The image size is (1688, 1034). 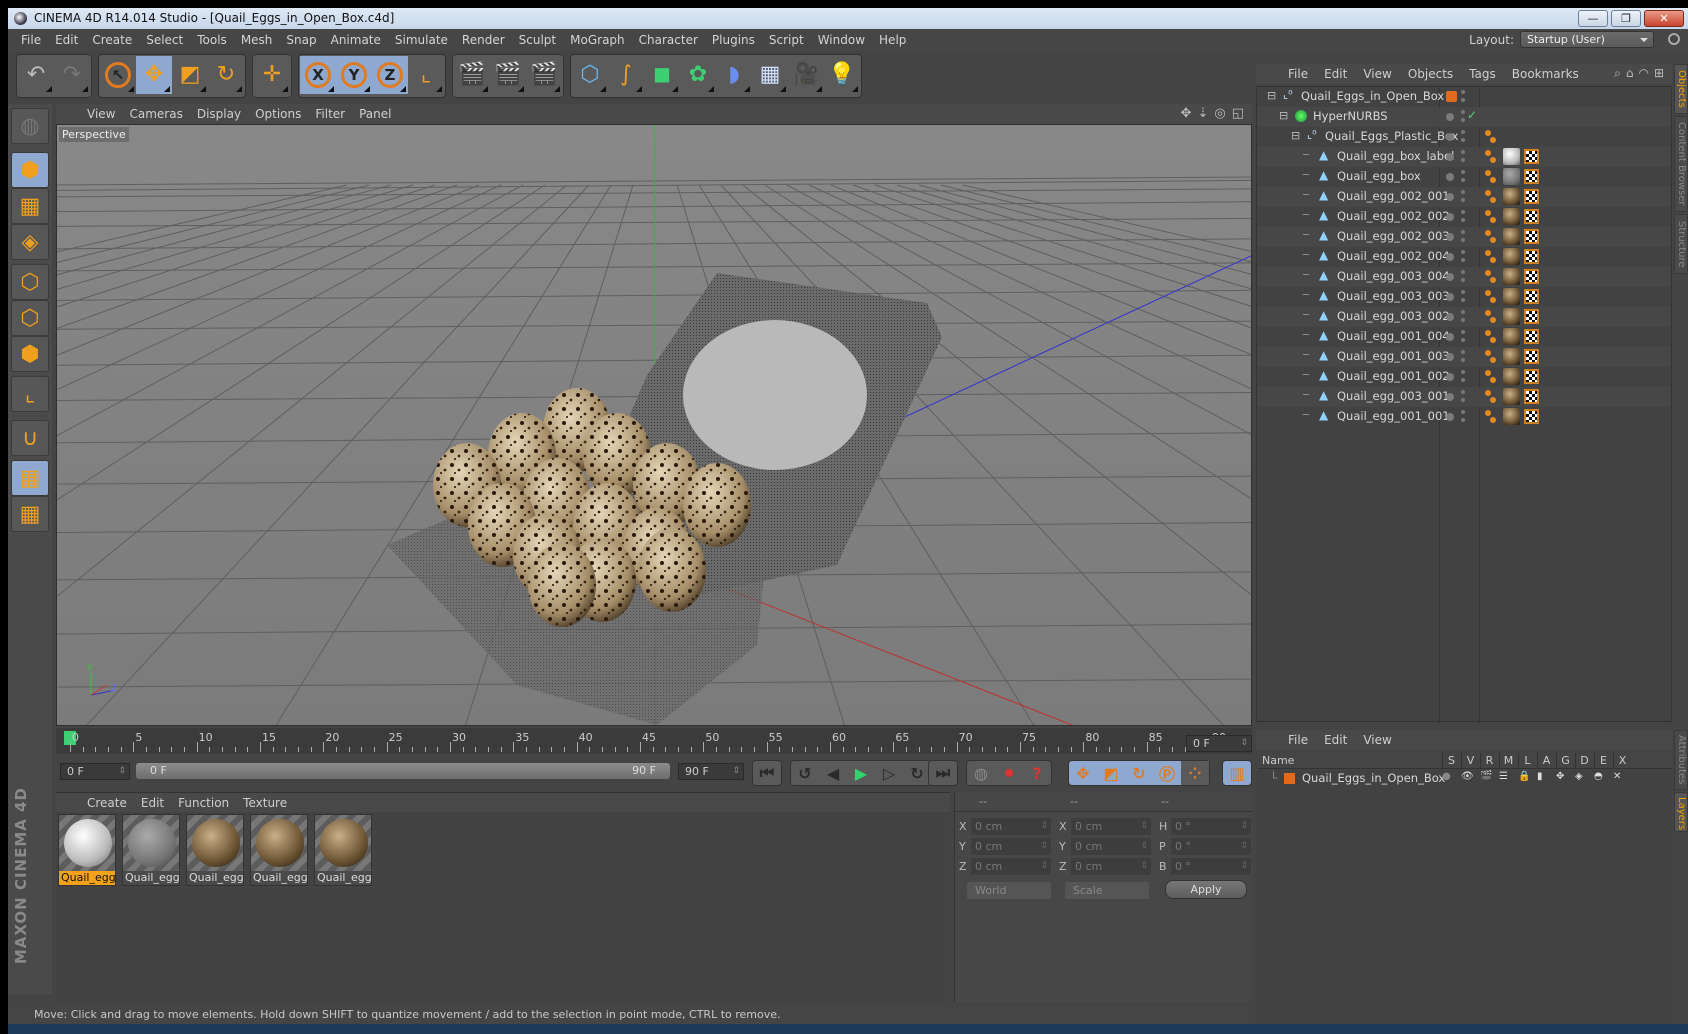 What do you see at coordinates (1195, 773) in the screenshot?
I see `point-level-icon: ⁘` at bounding box center [1195, 773].